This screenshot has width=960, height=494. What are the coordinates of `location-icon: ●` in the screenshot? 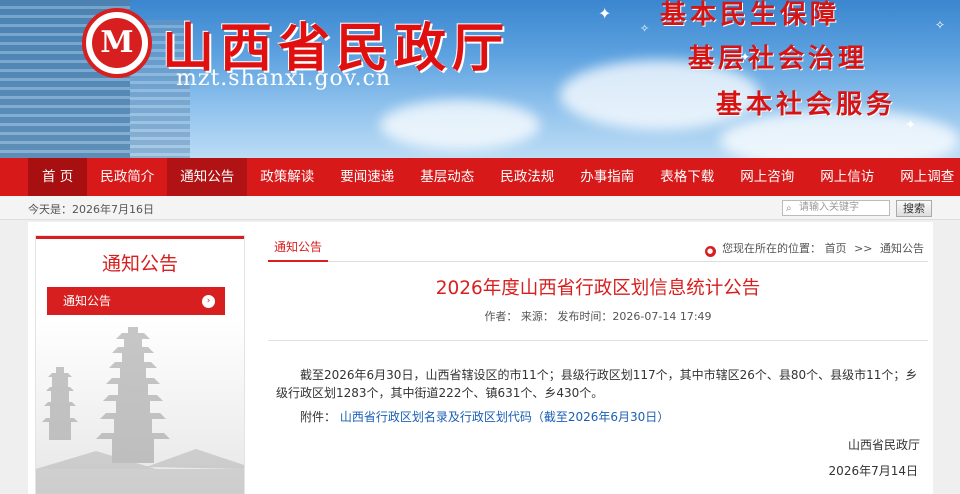 It's located at (710, 251).